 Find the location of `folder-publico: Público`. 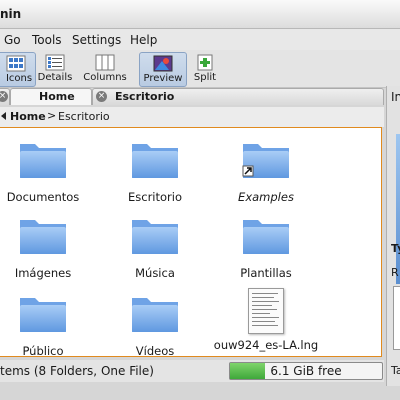

folder-publico: Público is located at coordinates (49, 325).